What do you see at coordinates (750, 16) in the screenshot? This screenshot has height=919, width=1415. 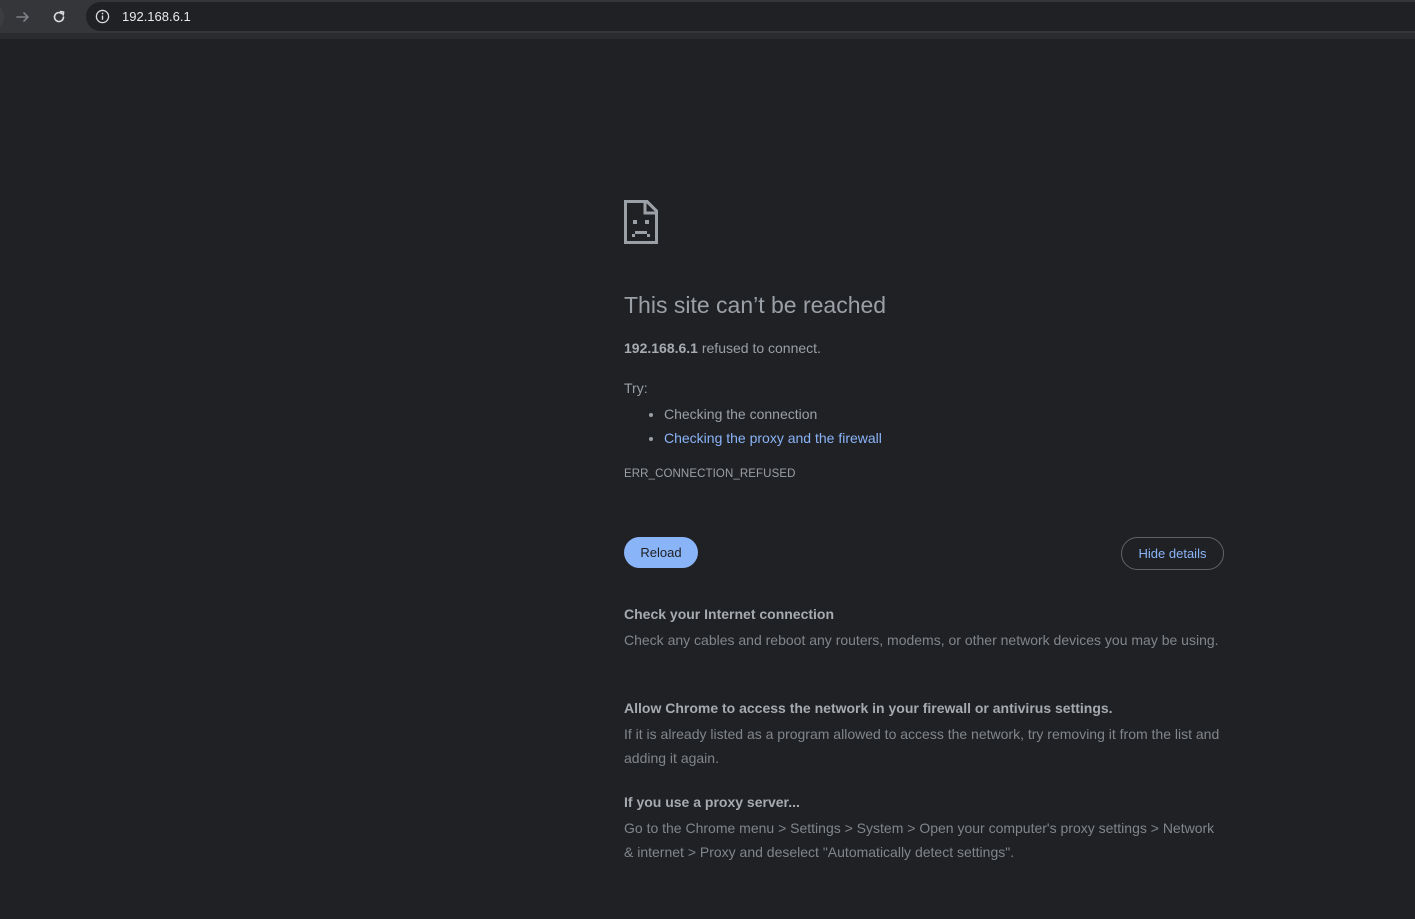 I see `address-bar: 192.168.6.1` at bounding box center [750, 16].